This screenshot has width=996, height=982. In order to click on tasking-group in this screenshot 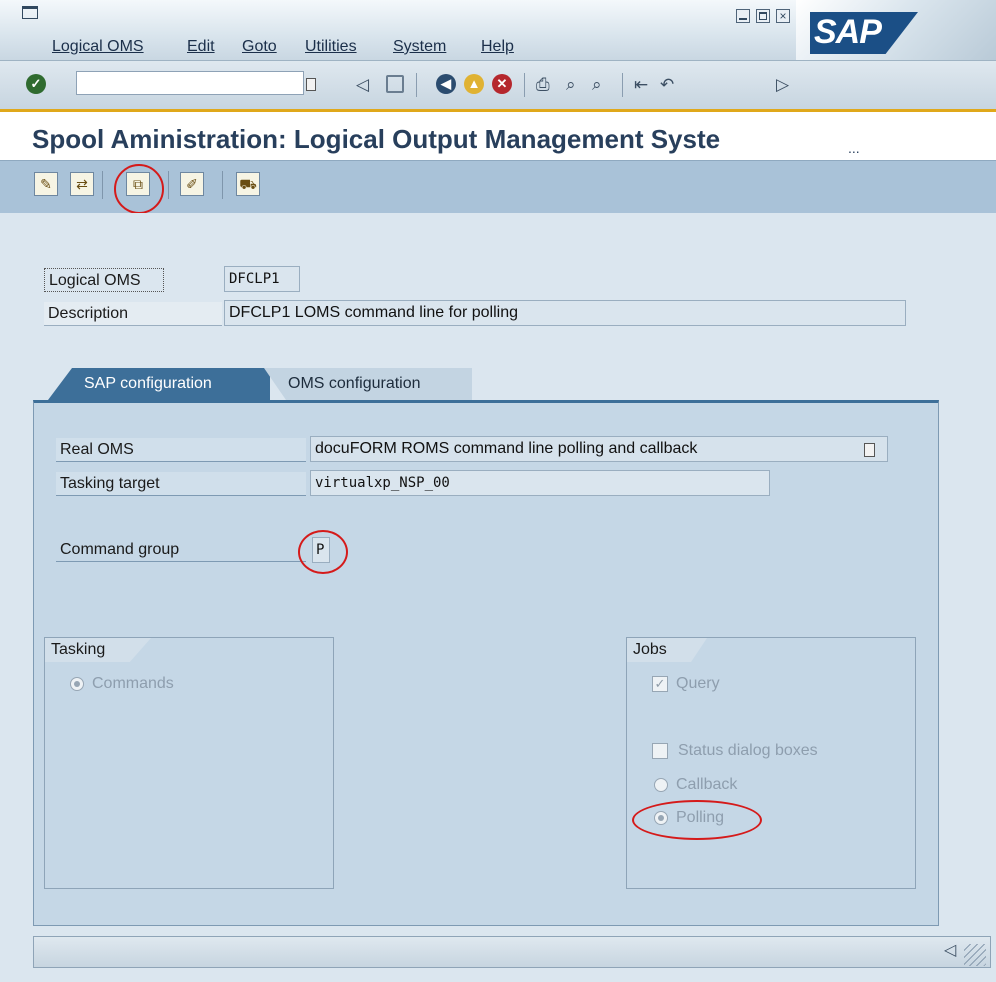, I will do `click(189, 763)`.